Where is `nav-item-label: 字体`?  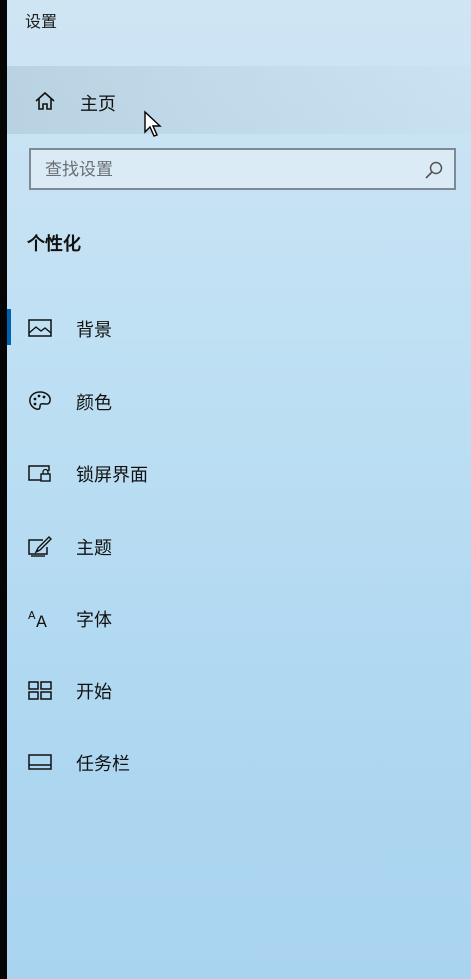 nav-item-label: 字体 is located at coordinates (94, 620).